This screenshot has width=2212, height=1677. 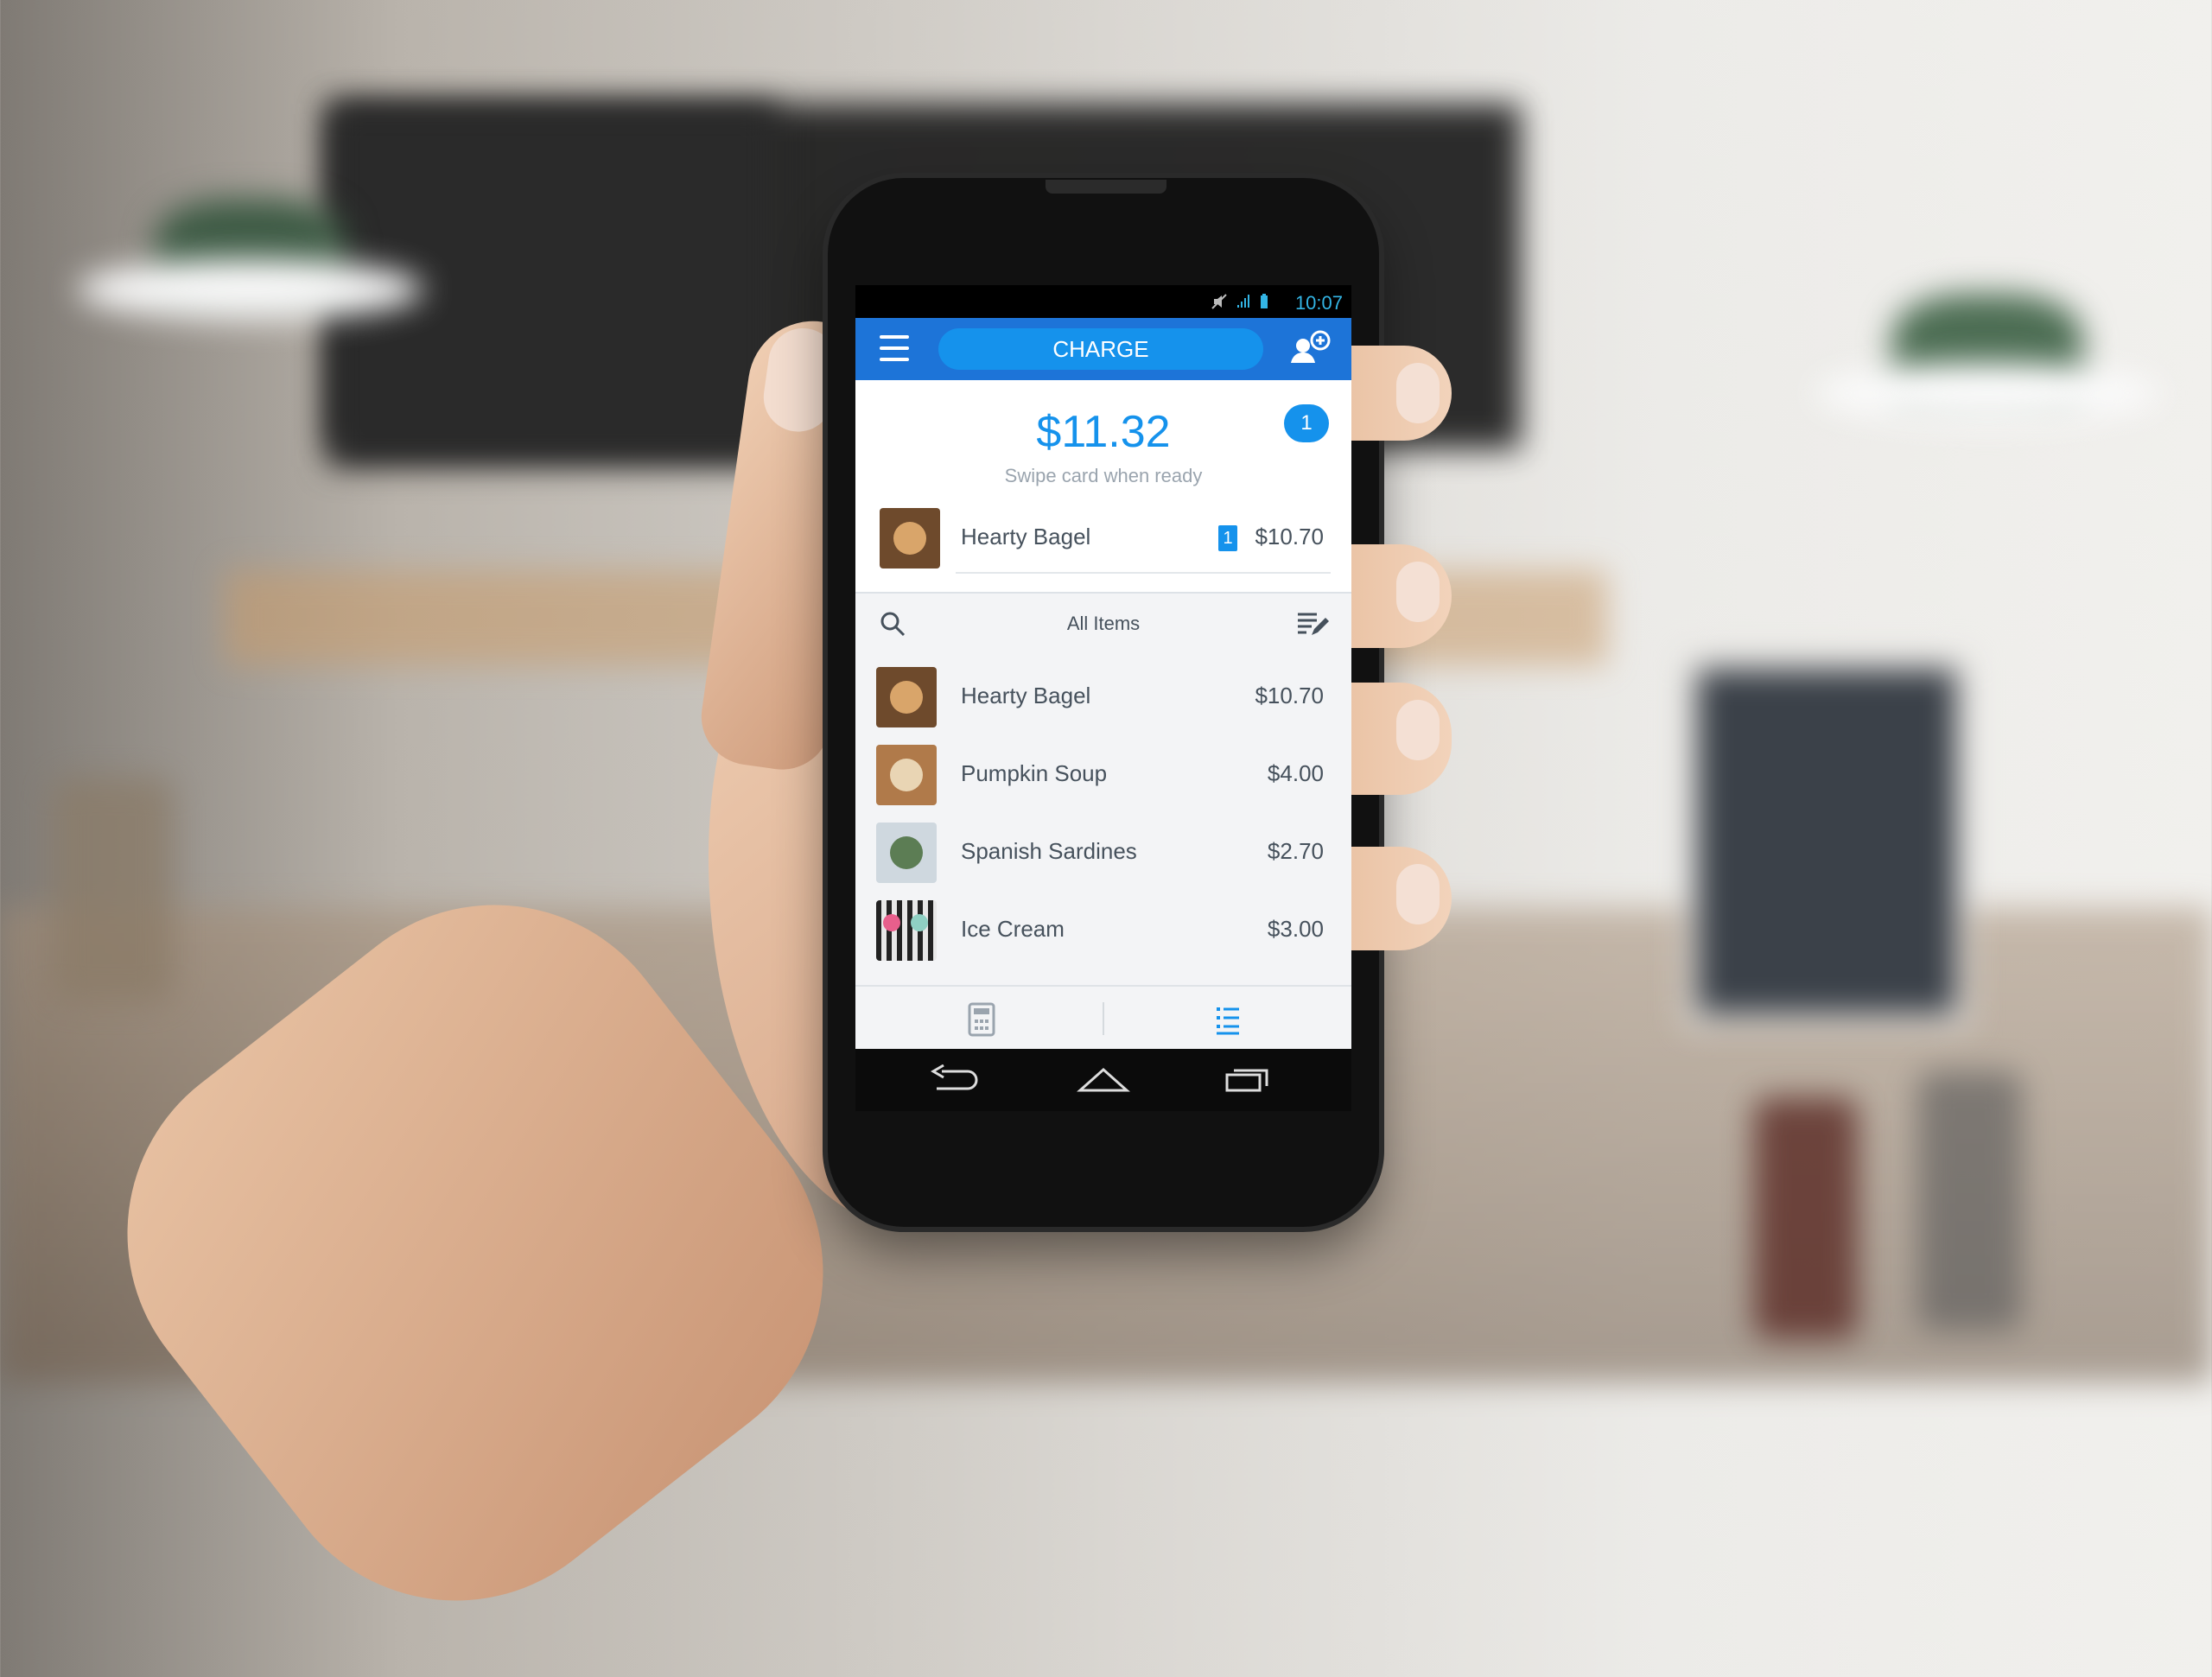 What do you see at coordinates (1026, 695) in the screenshot?
I see `item-name: Hearty Bagel` at bounding box center [1026, 695].